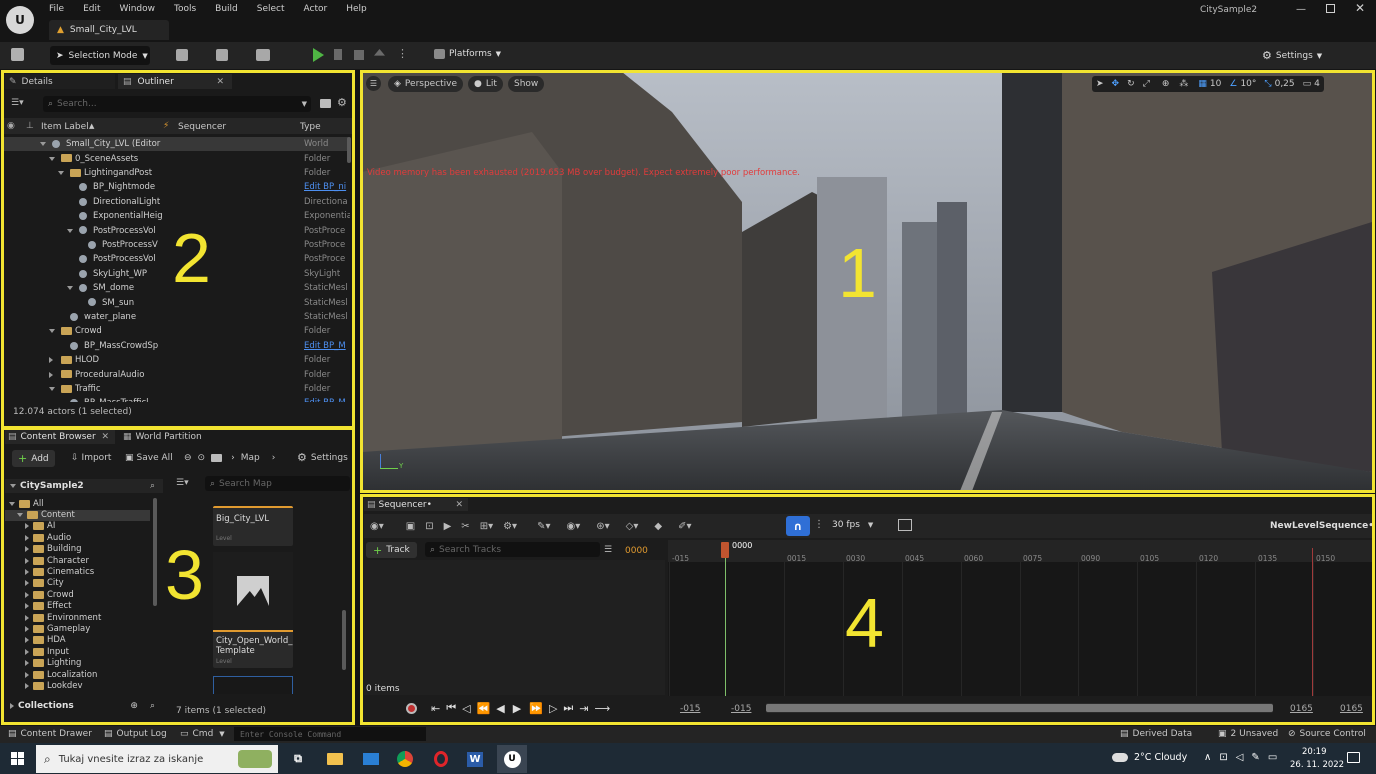  I want to click on stop-icon, so click(359, 55).